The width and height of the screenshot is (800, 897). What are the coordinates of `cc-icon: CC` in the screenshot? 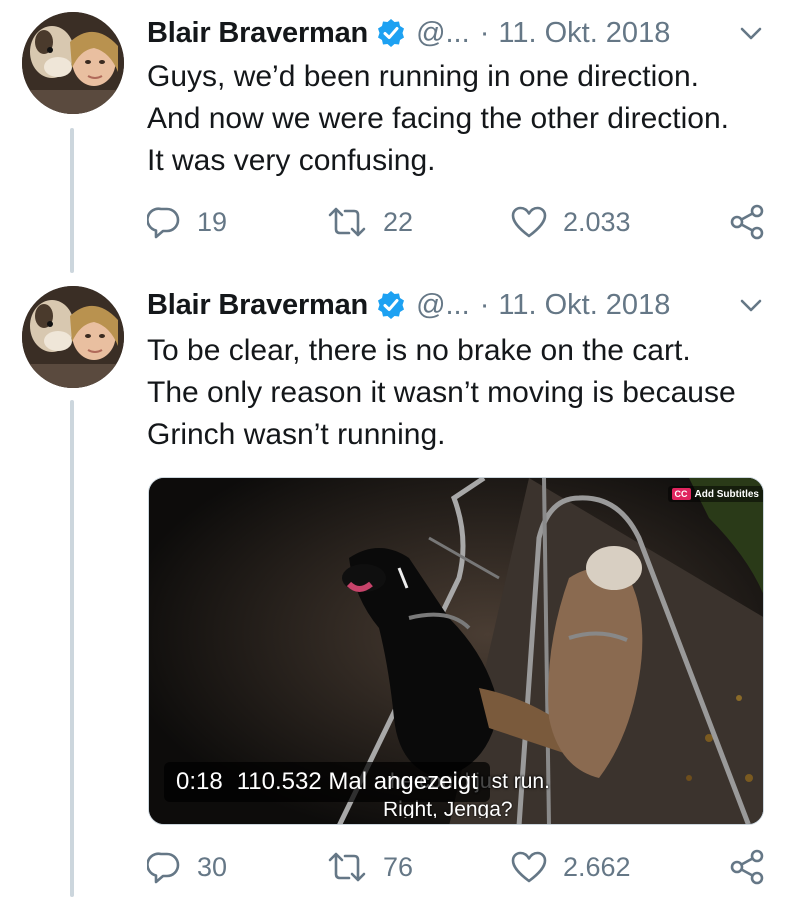 It's located at (681, 494).